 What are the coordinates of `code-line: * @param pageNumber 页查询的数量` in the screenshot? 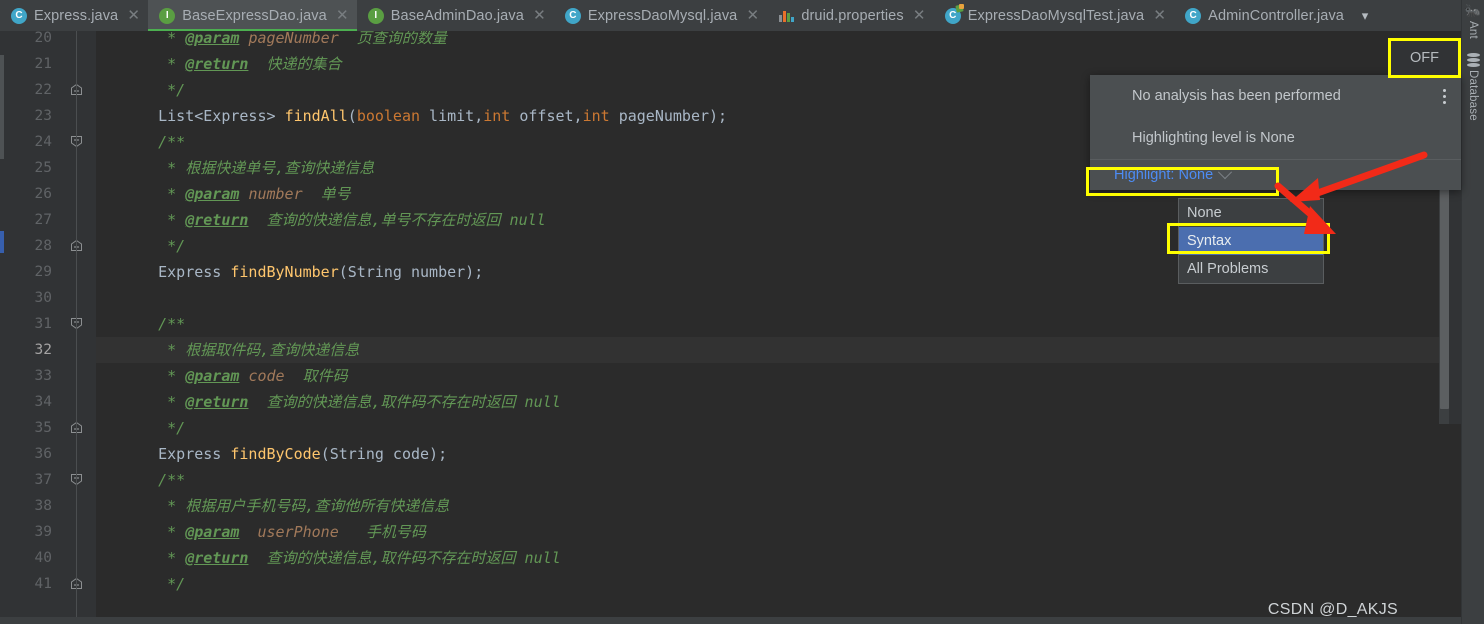 It's located at (778, 41).